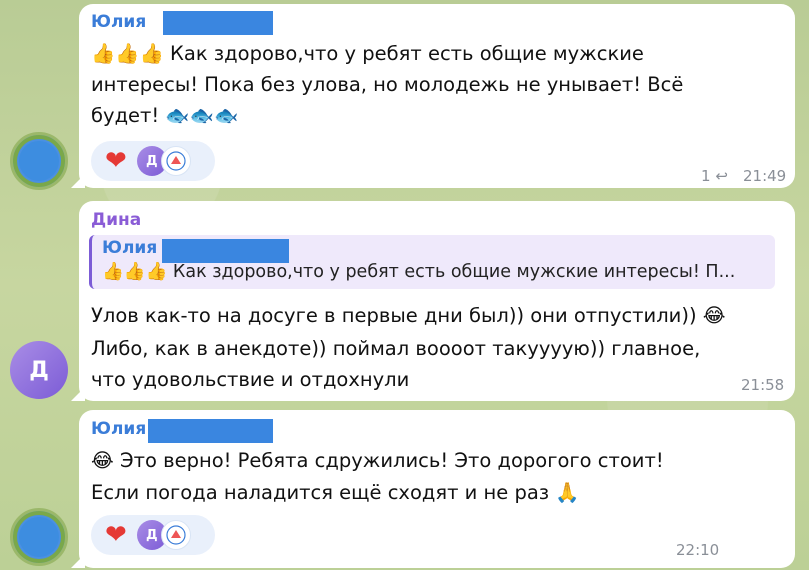 The height and width of the screenshot is (570, 809). I want to click on reply-count: 1 ↩, so click(714, 176).